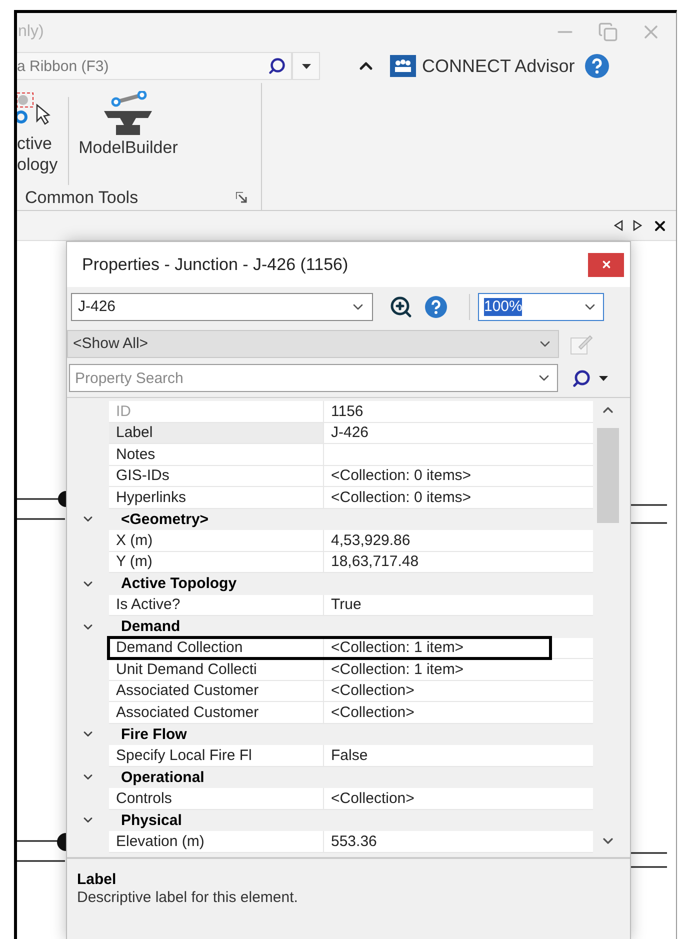 The width and height of the screenshot is (686, 939). Describe the element at coordinates (401, 307) in the screenshot. I see `zoom-icon` at that location.